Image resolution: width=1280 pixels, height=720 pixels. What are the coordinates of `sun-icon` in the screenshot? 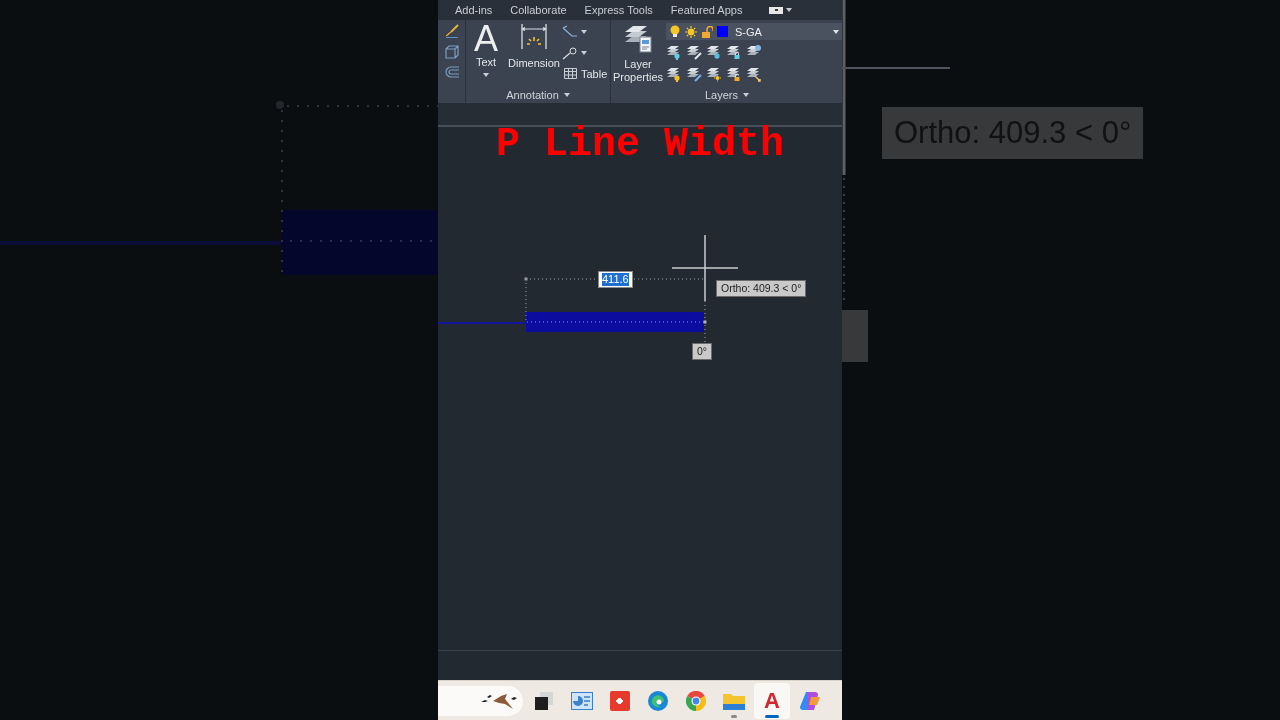 It's located at (691, 31).